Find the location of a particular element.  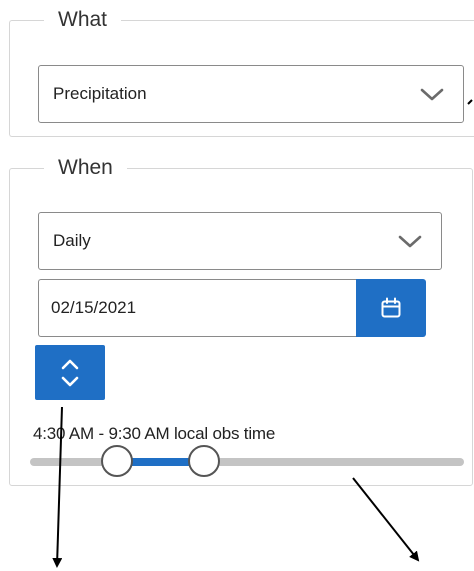

up-down-chevron-icon is located at coordinates (70, 372).